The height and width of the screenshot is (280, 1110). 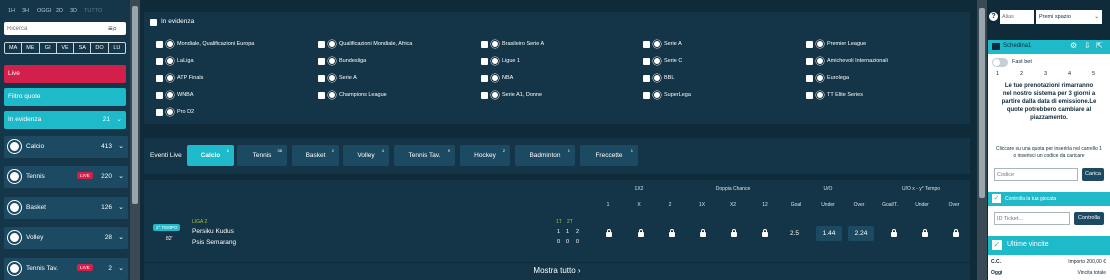 What do you see at coordinates (210, 155) in the screenshot?
I see `tab-calcio: Calcio 1` at bounding box center [210, 155].